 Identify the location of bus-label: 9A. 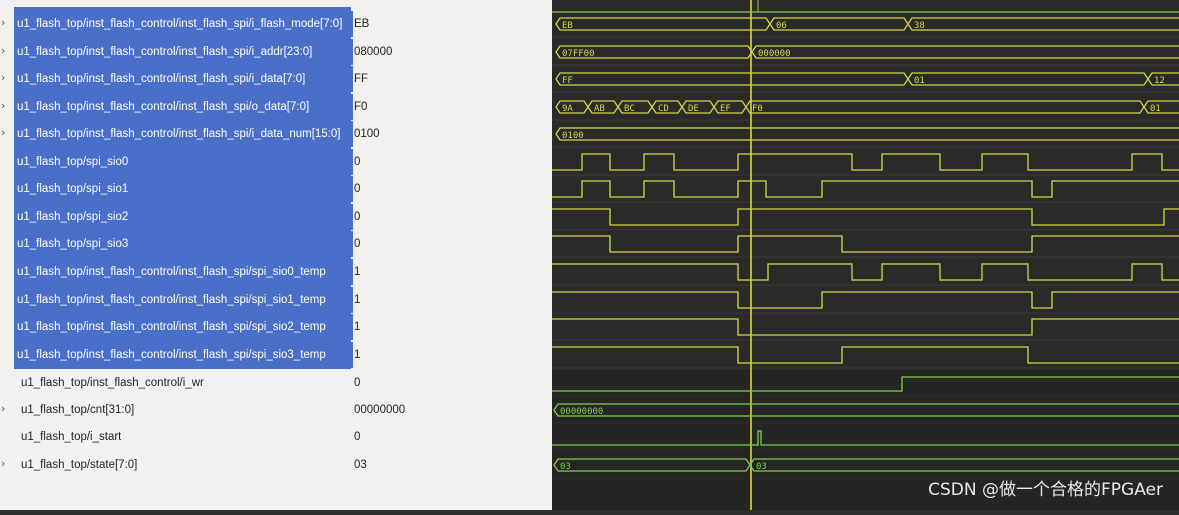
(567, 109).